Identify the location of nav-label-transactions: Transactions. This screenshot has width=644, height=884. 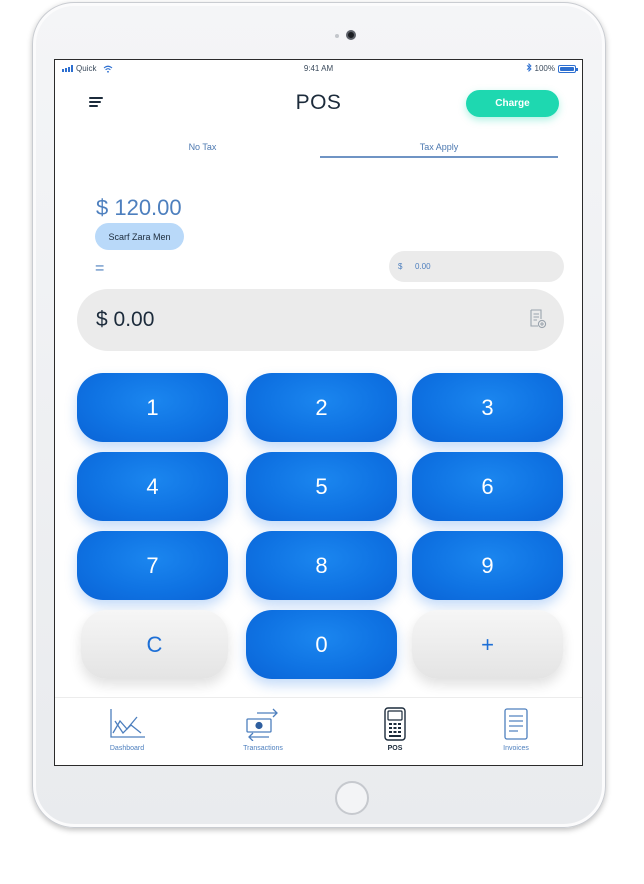
(263, 748).